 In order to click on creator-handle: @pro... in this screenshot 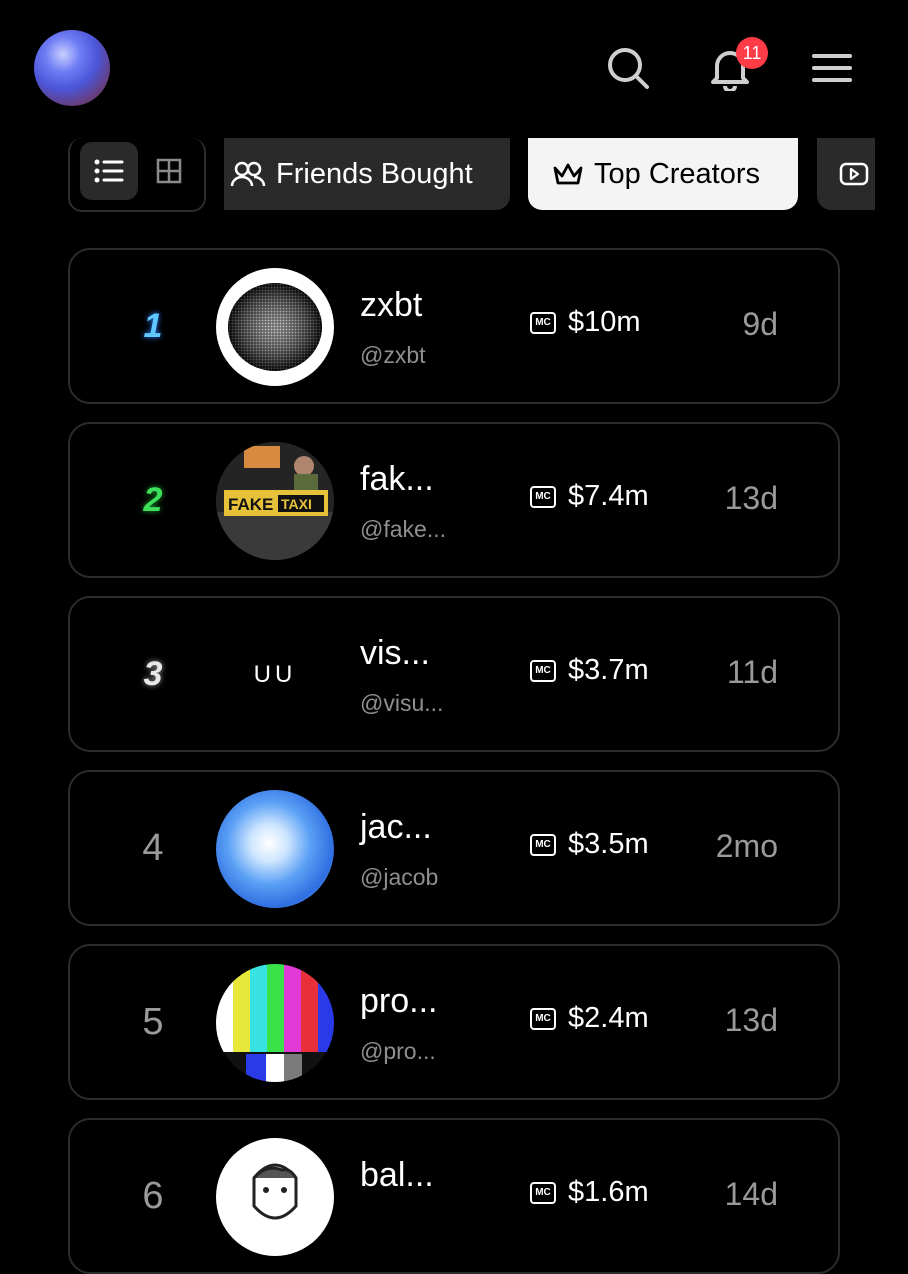, I will do `click(398, 1051)`.